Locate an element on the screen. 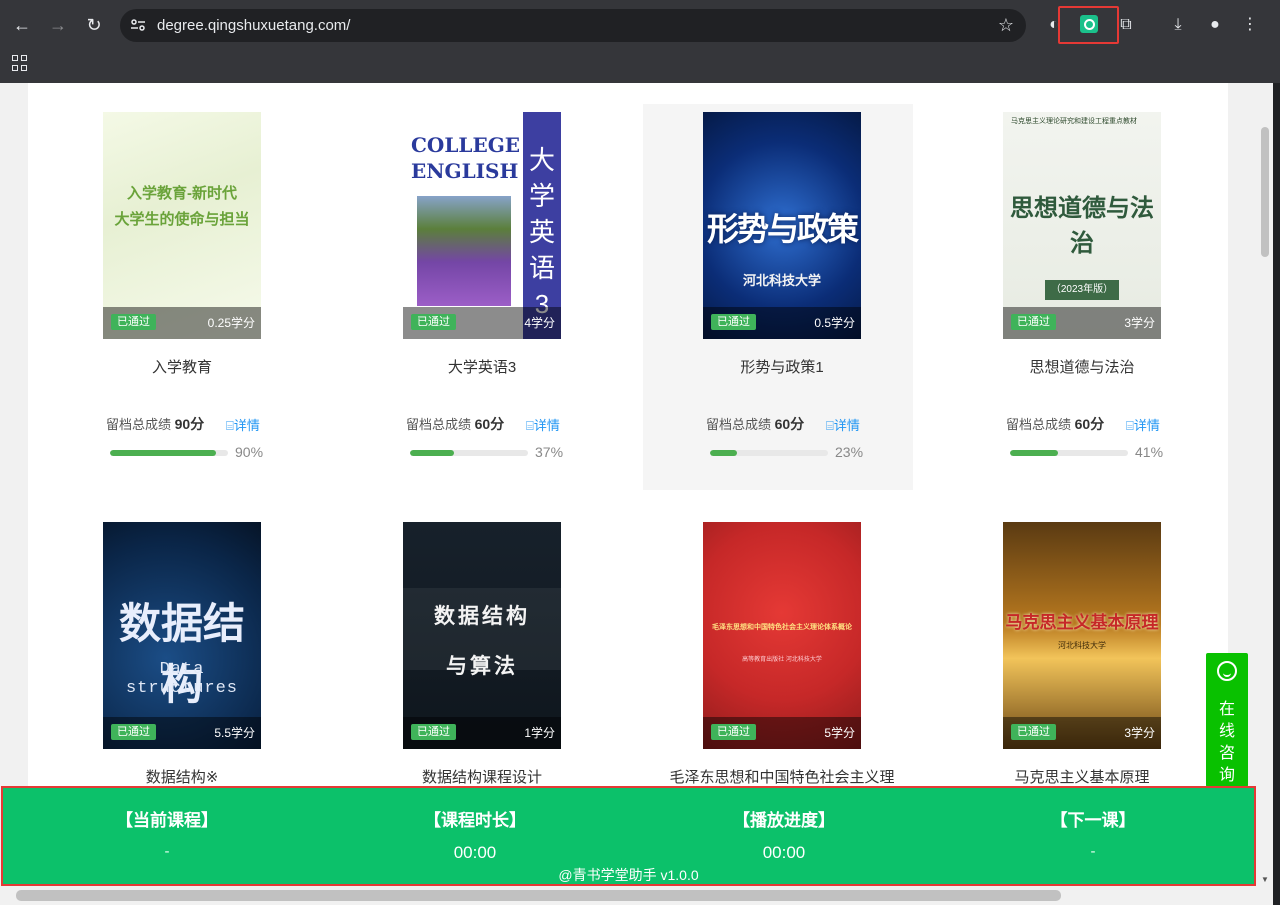  course-cover: 形势与政策 河北科技大学 已通过 0.5学分 is located at coordinates (782, 225).